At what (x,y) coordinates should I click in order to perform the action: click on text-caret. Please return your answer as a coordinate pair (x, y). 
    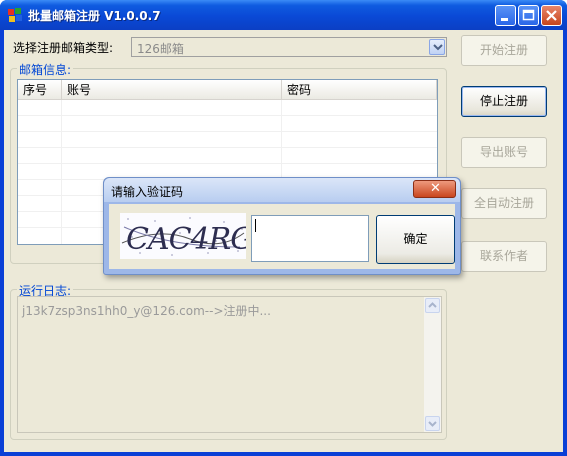
    Looking at the image, I should click on (255, 225).